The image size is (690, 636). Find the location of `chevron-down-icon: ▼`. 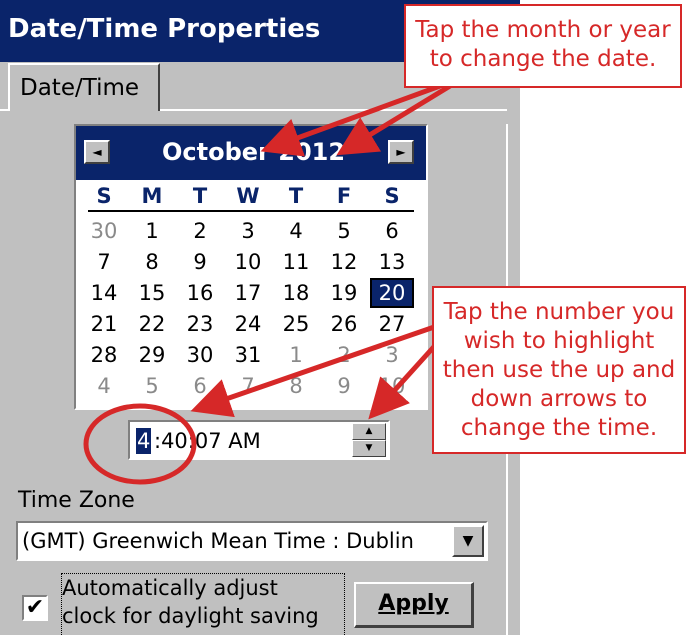

chevron-down-icon: ▼ is located at coordinates (468, 541).